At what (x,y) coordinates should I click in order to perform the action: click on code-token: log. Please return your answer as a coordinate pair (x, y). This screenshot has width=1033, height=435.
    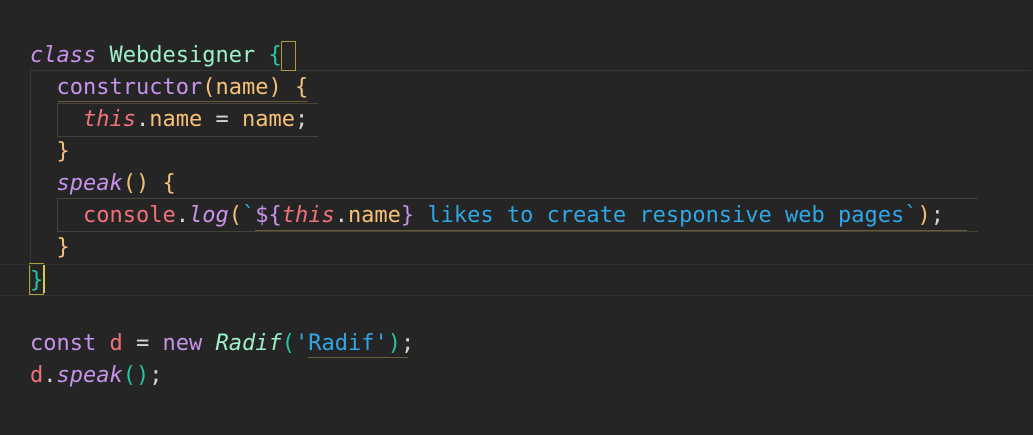
    Looking at the image, I should click on (208, 215).